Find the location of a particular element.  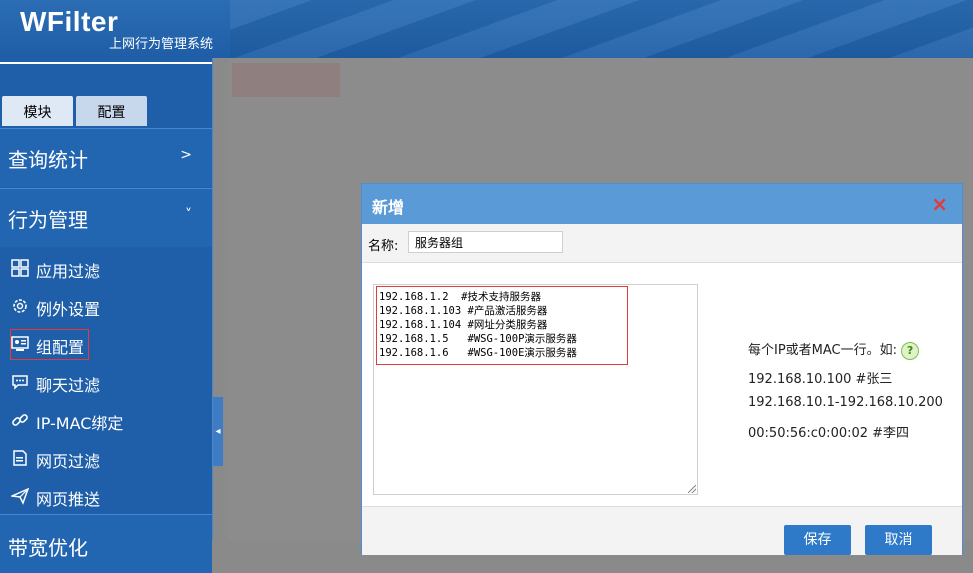

section-bandwidth: 带宽优化 is located at coordinates (106, 543).